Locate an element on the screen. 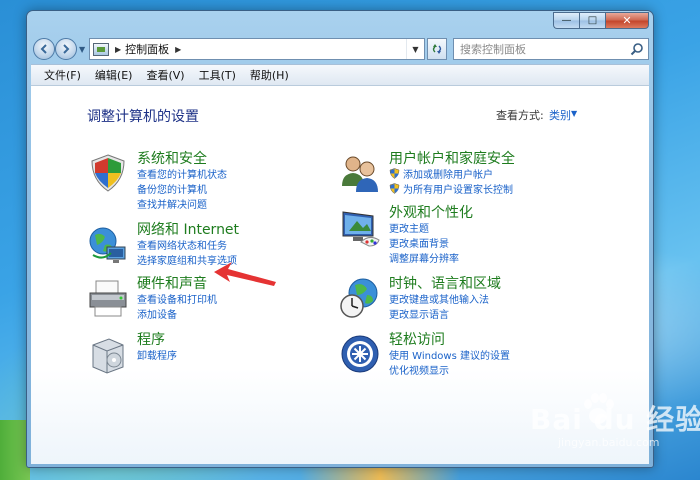  link-windows-recommended: 使用 Windows 建议的设置 is located at coordinates (449, 356).